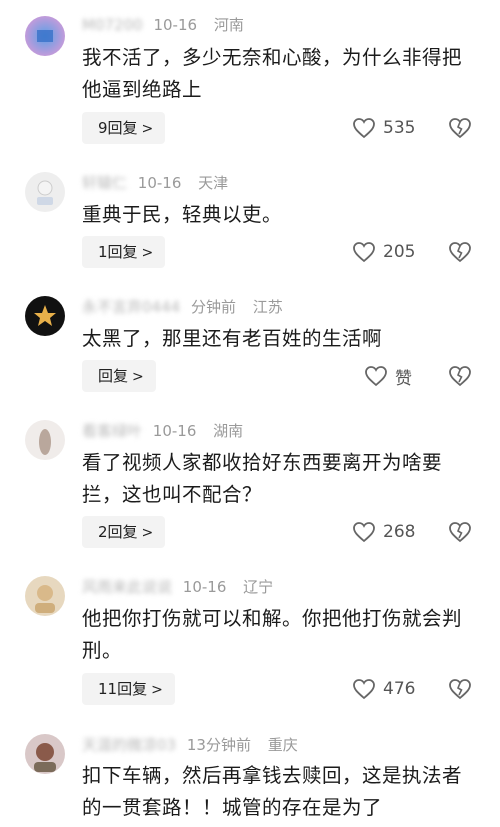 The image size is (500, 827). I want to click on comment-location: 重庆, so click(282, 745).